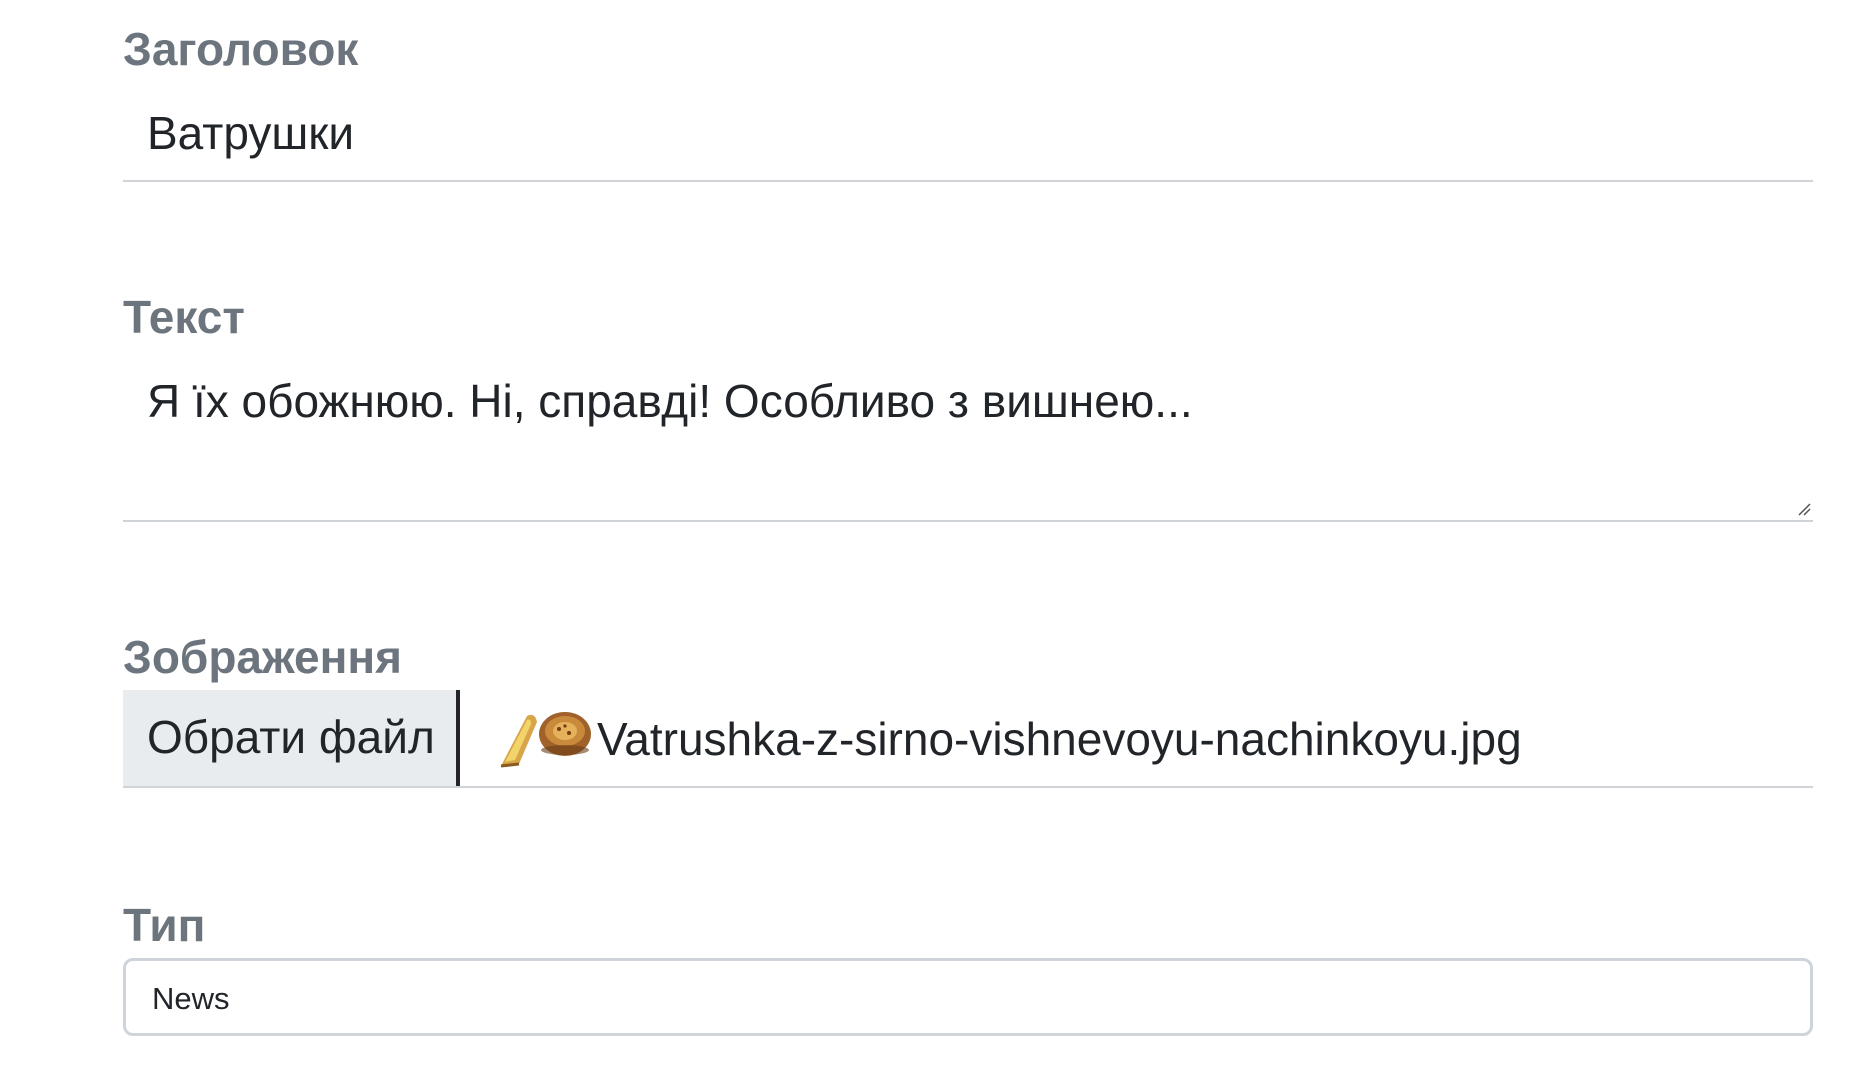 This screenshot has width=1876, height=1076. What do you see at coordinates (968, 997) in the screenshot?
I see `type-select: News` at bounding box center [968, 997].